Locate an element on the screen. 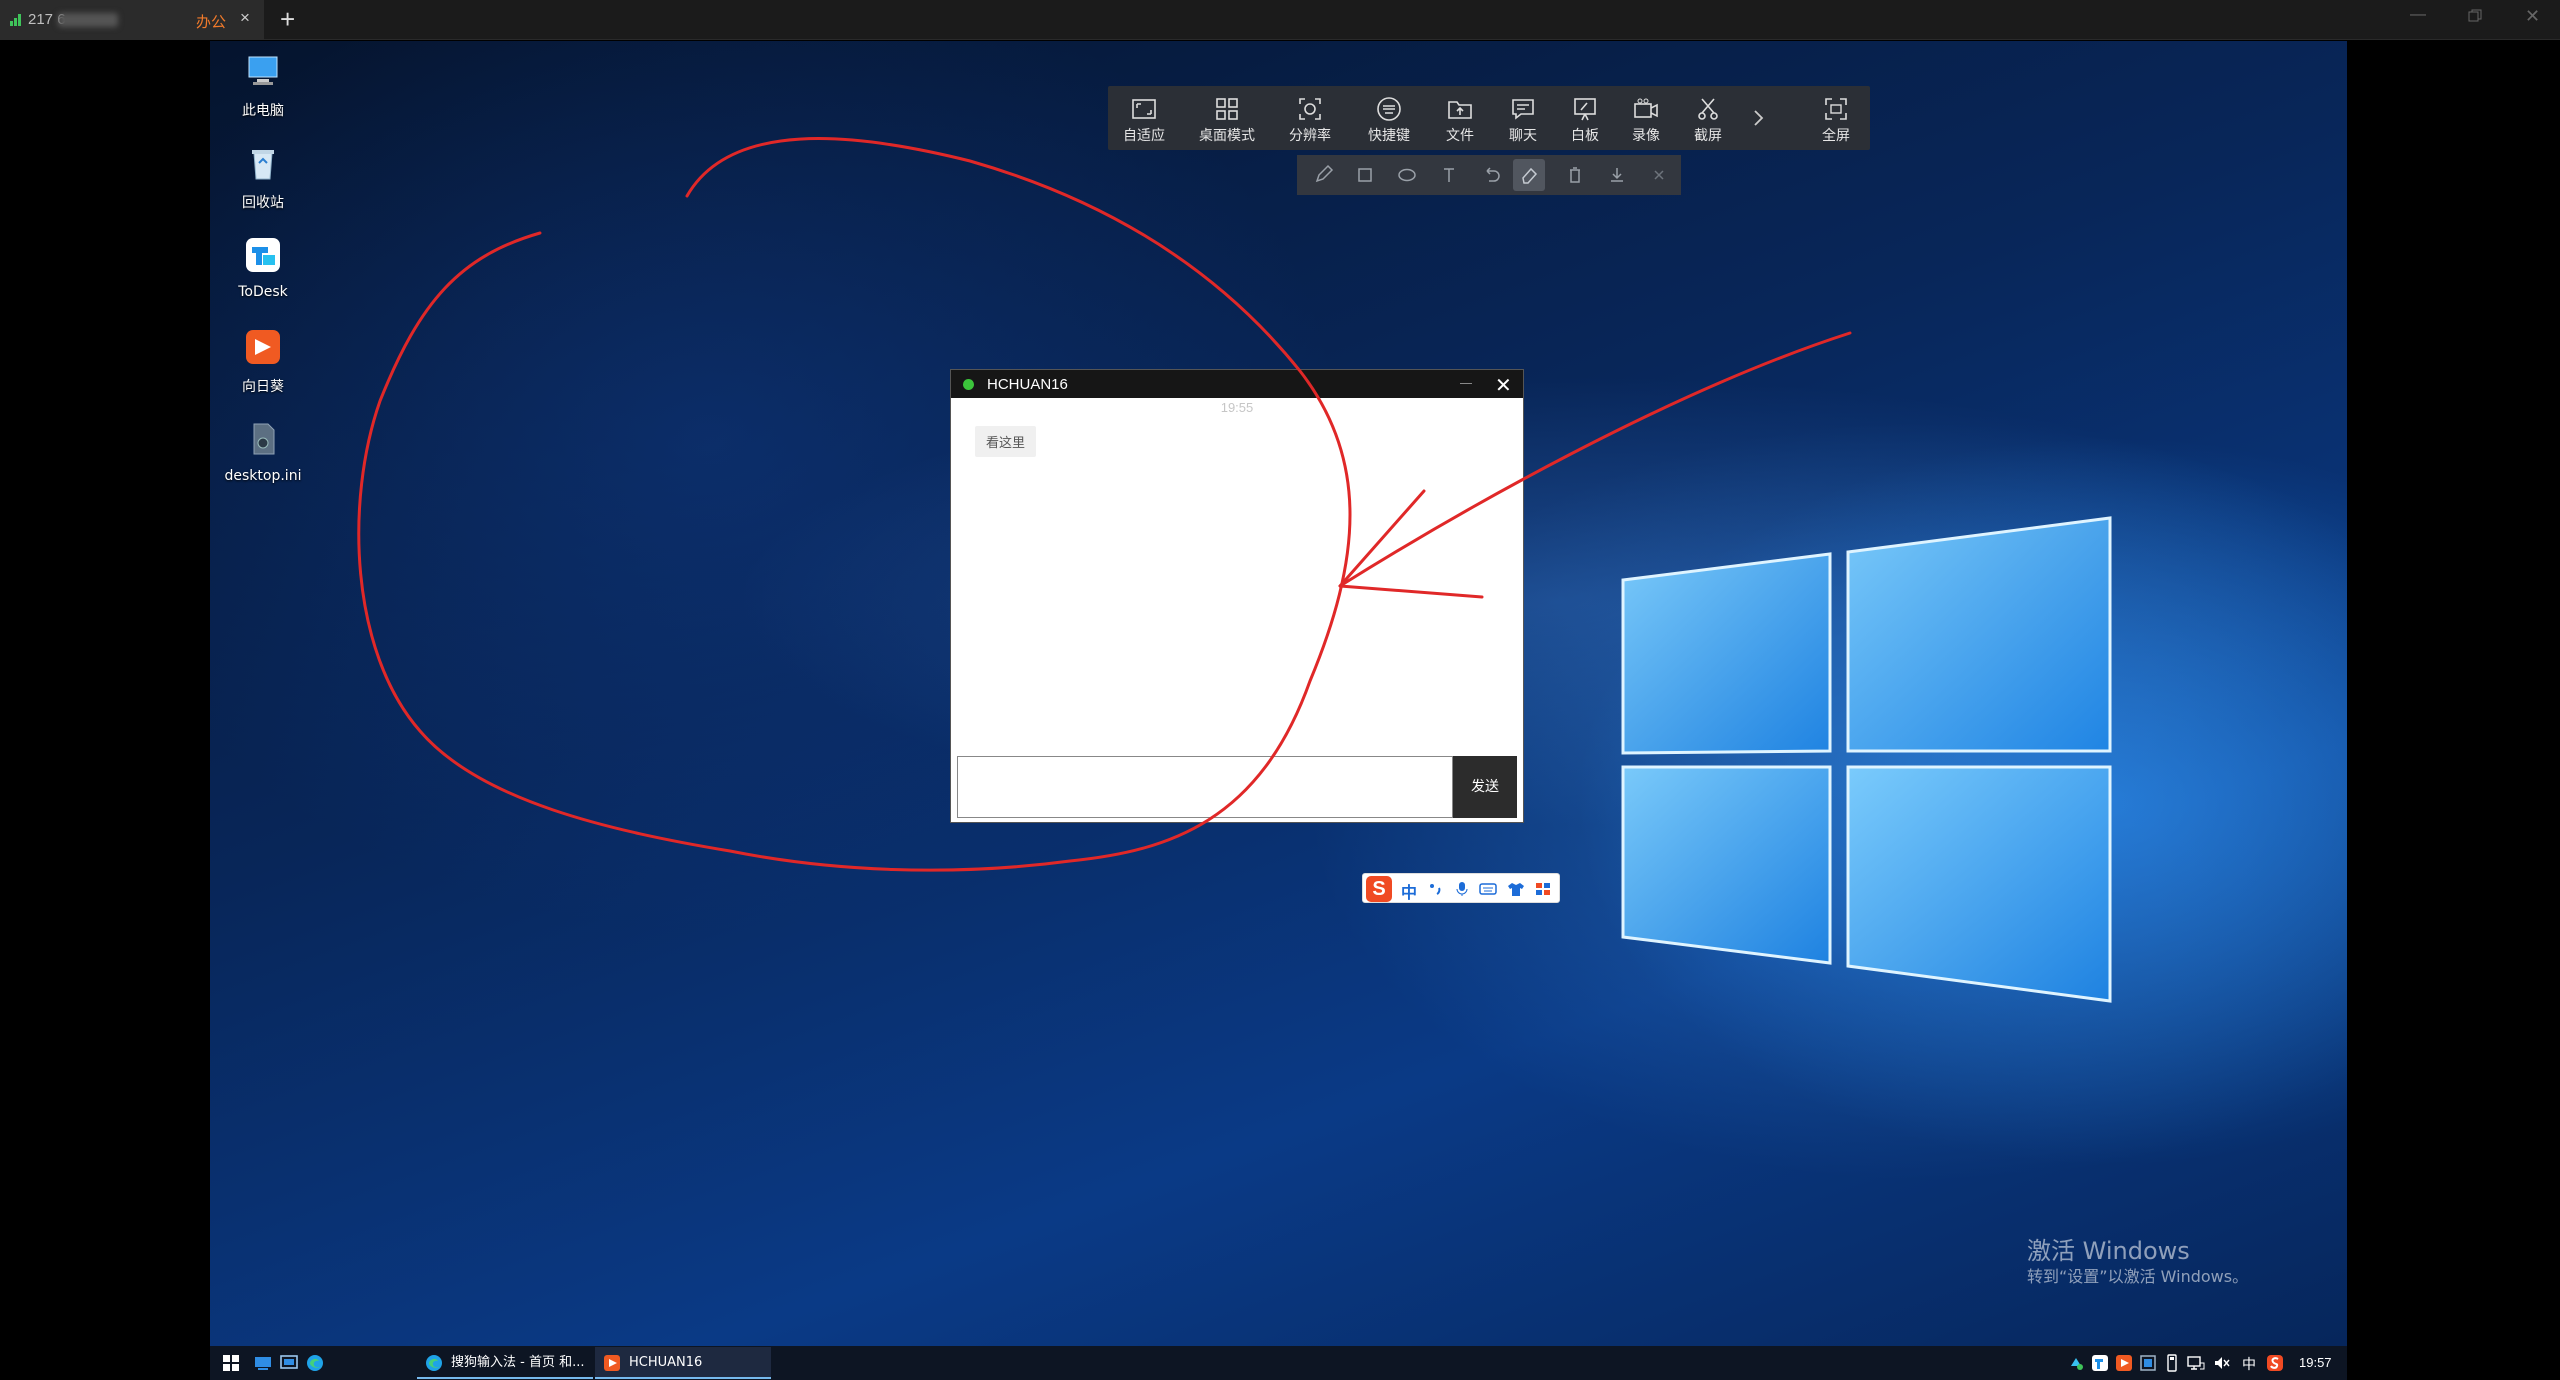 The height and width of the screenshot is (1380, 2560). desktop-icon-label: 向日葵 is located at coordinates (263, 387).